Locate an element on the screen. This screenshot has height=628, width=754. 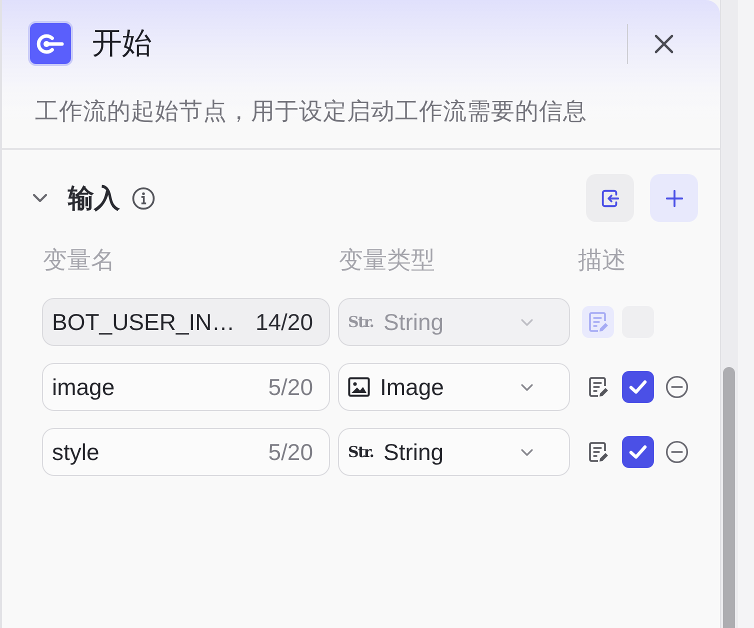
plus-icon is located at coordinates (674, 198).